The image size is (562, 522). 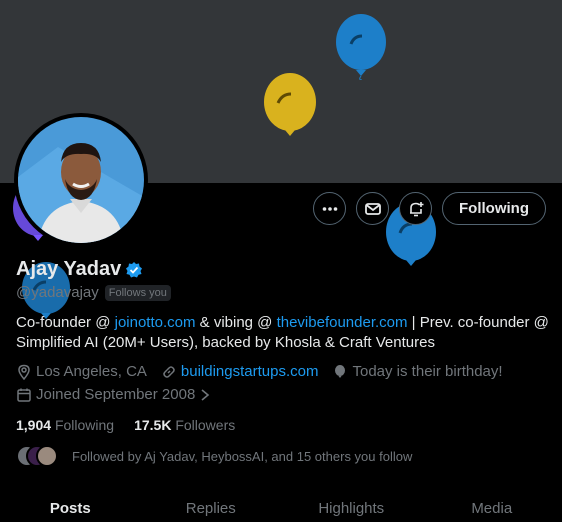 I want to click on profile-handle-row: @yadavajay Follows you, so click(x=93, y=292).